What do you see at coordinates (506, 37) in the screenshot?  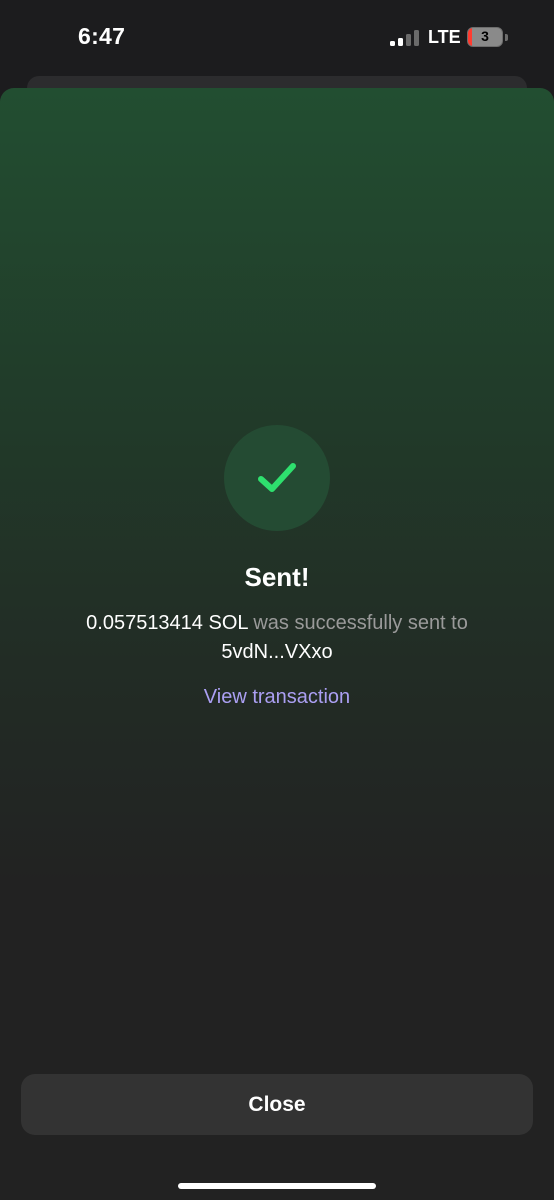 I see `battery-tip` at bounding box center [506, 37].